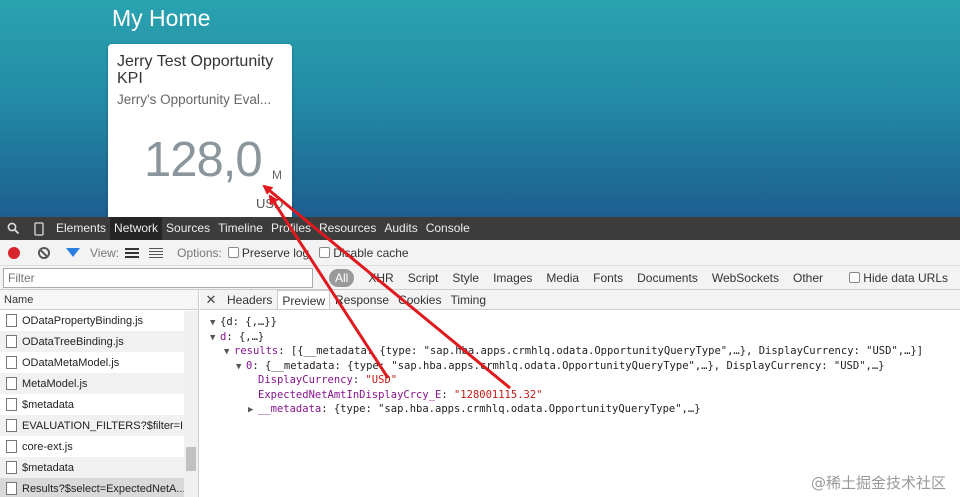 The width and height of the screenshot is (960, 497). Describe the element at coordinates (325, 252) in the screenshot. I see `disable-cache-checkbox` at that location.